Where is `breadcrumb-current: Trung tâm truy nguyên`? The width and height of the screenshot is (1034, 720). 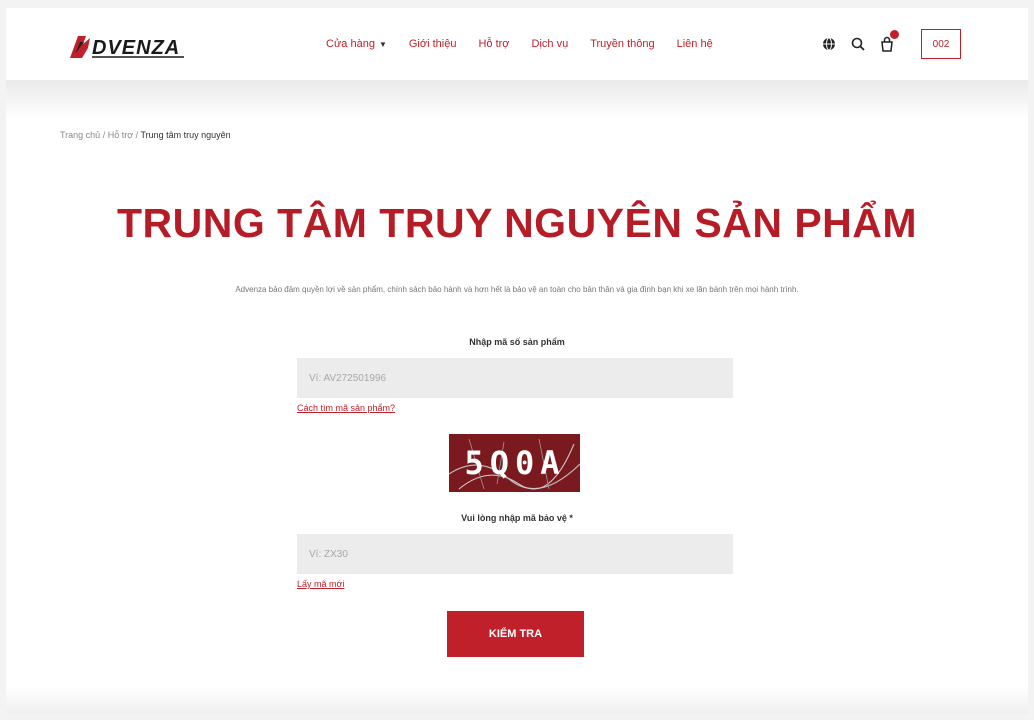 breadcrumb-current: Trung tâm truy nguyên is located at coordinates (185, 135).